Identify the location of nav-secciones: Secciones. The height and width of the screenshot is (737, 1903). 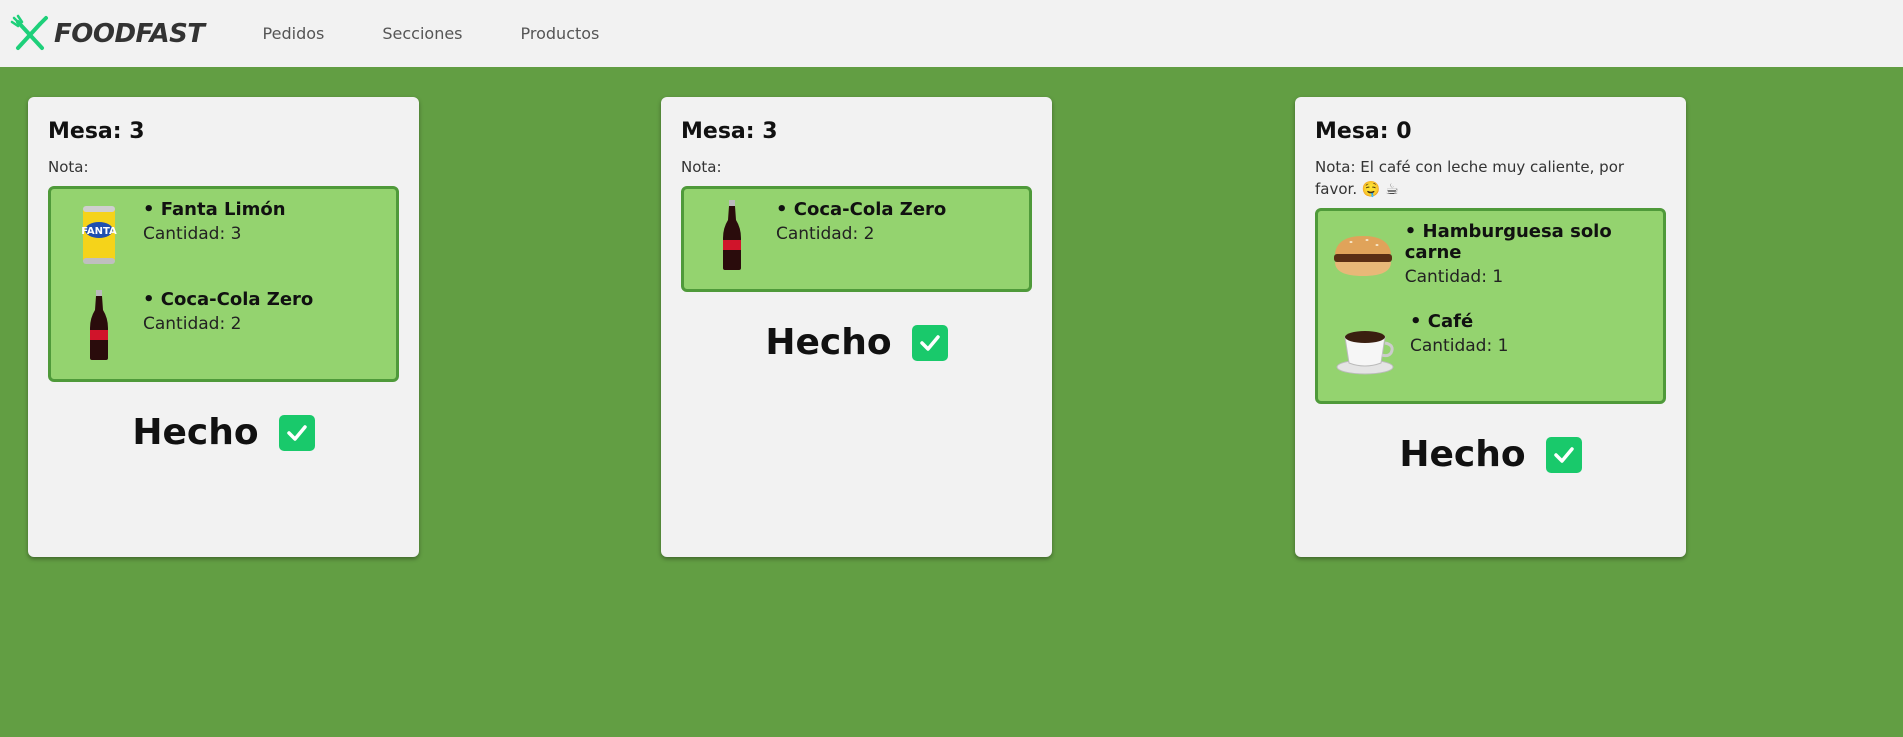
(422, 33).